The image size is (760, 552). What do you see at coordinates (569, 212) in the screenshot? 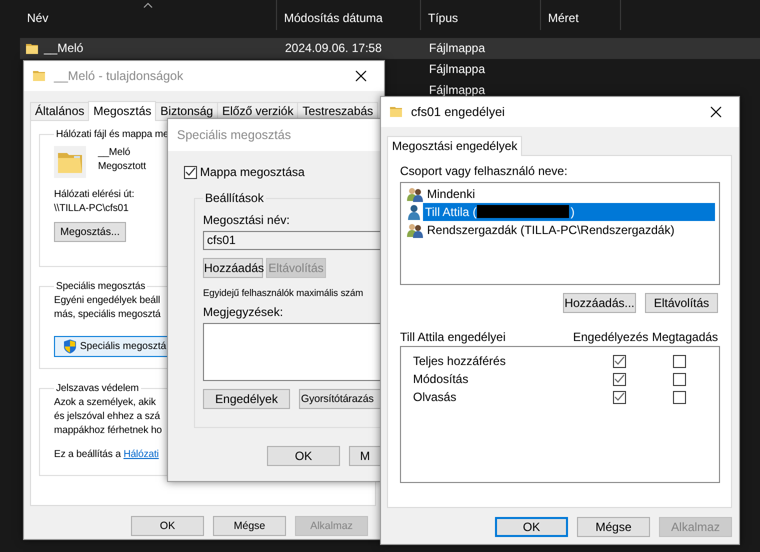
I see `list-item: Till Attila ( )` at bounding box center [569, 212].